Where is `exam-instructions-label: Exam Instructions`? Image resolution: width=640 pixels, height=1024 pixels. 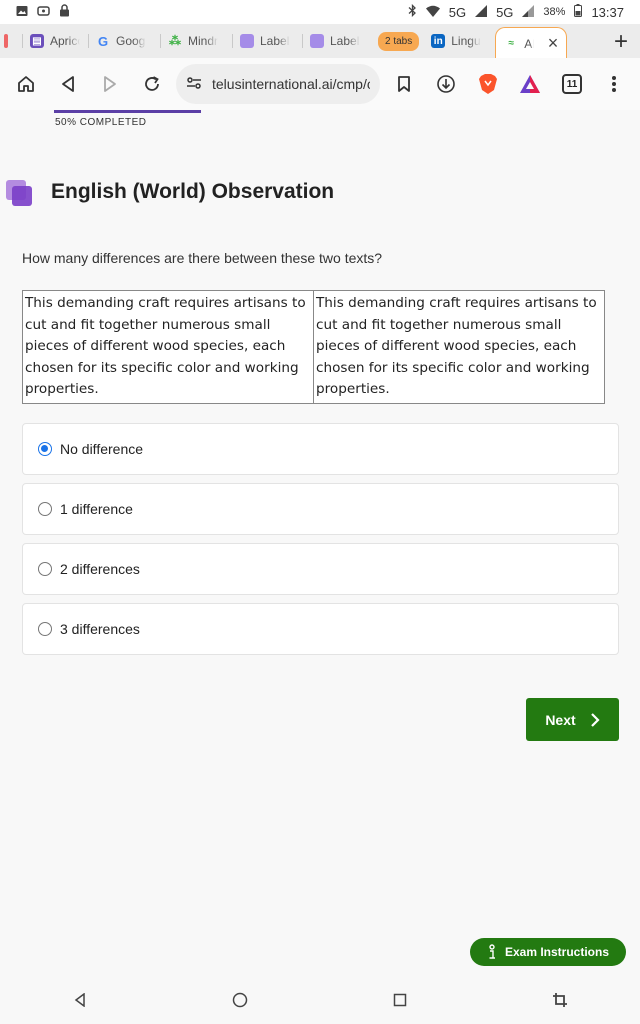 exam-instructions-label: Exam Instructions is located at coordinates (557, 952).